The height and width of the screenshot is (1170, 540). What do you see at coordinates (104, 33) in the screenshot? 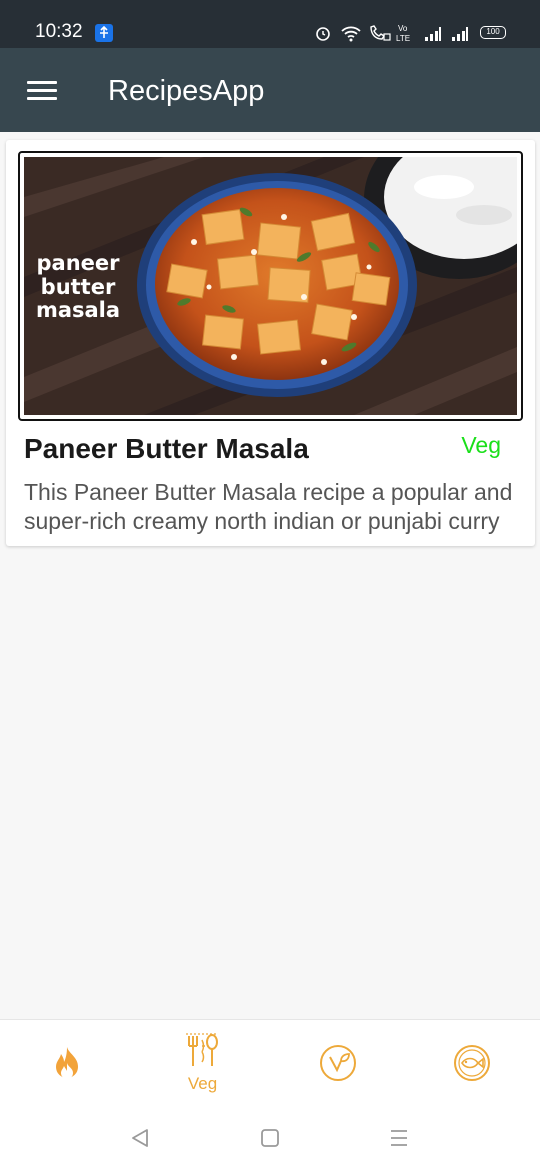
I see `usb-icon` at bounding box center [104, 33].